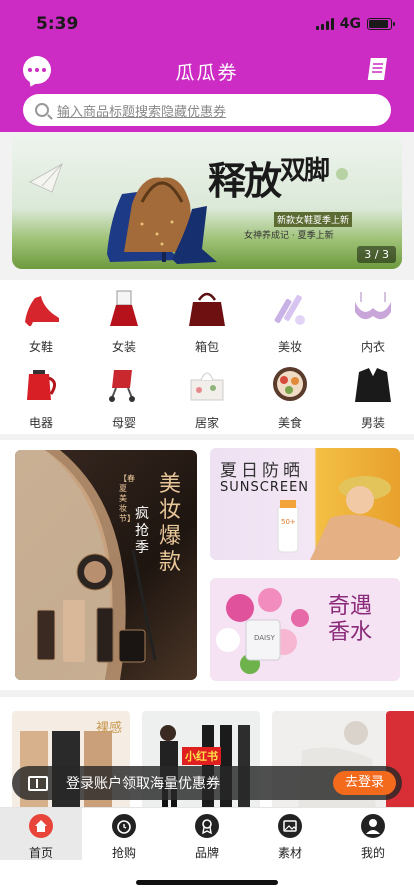 This screenshot has width=414, height=896. Describe the element at coordinates (207, 73) in the screenshot. I see `page-title: 瓜瓜券` at that location.